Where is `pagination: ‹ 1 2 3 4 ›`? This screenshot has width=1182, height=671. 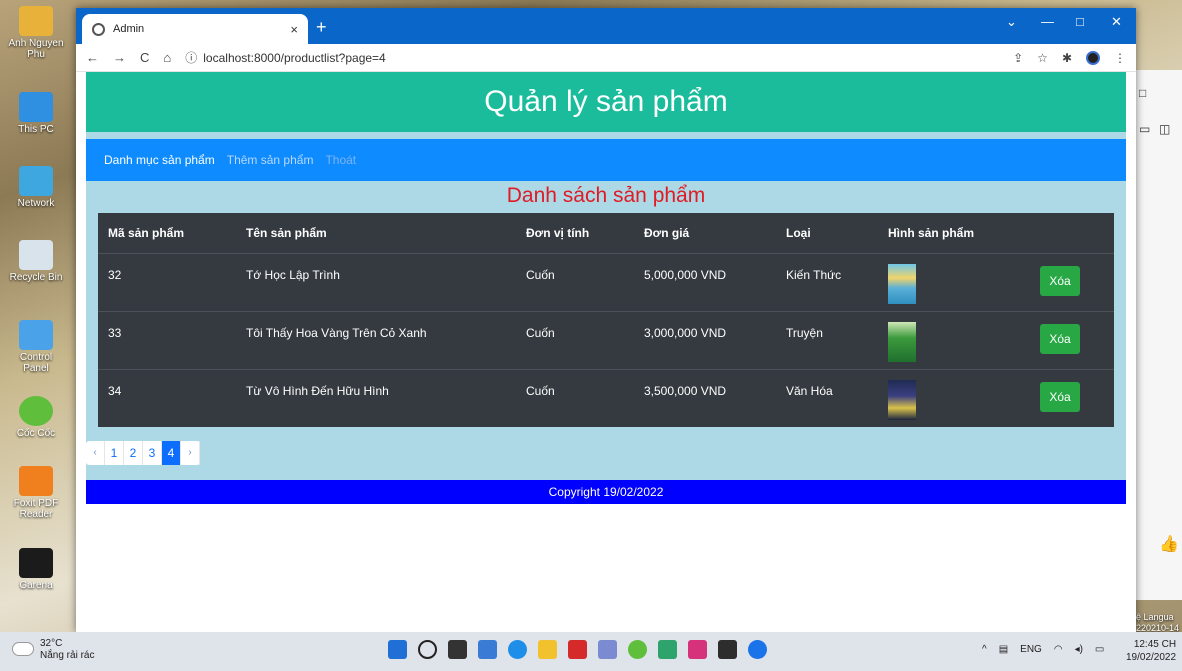 pagination: ‹ 1 2 3 4 › is located at coordinates (143, 453).